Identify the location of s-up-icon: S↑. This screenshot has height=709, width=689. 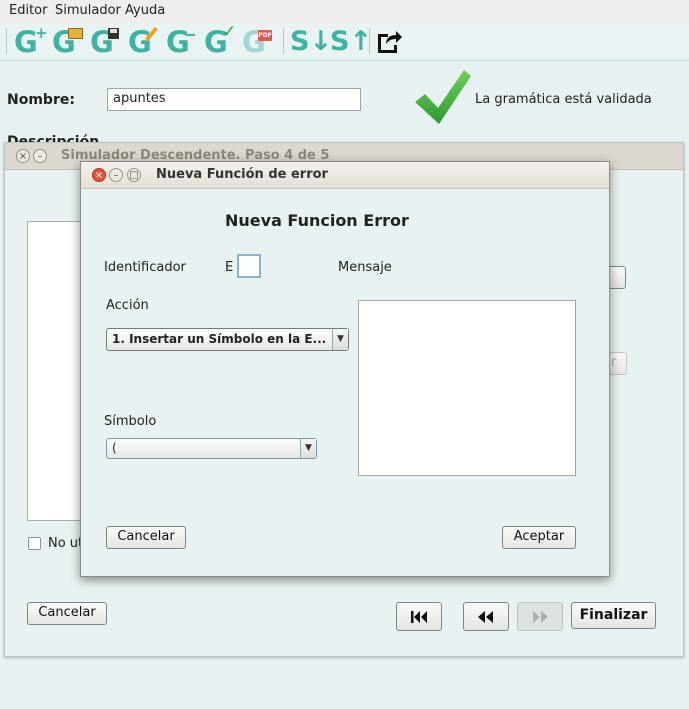
(351, 41).